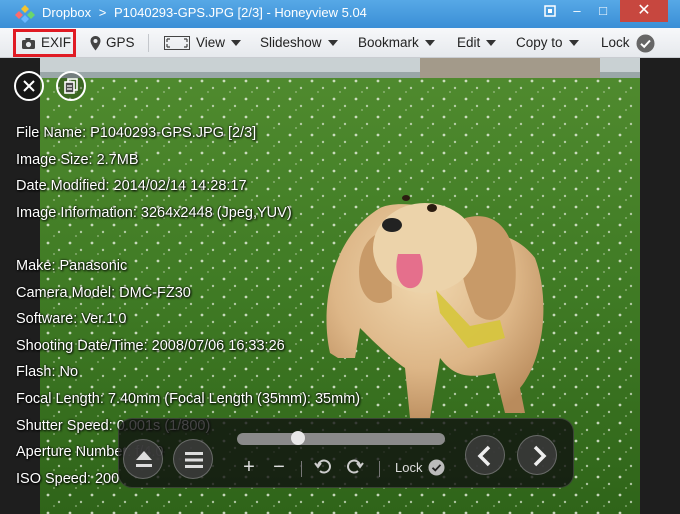 Image resolution: width=680 pixels, height=514 pixels. What do you see at coordinates (644, 11) in the screenshot?
I see `close-window-button: ✕` at bounding box center [644, 11].